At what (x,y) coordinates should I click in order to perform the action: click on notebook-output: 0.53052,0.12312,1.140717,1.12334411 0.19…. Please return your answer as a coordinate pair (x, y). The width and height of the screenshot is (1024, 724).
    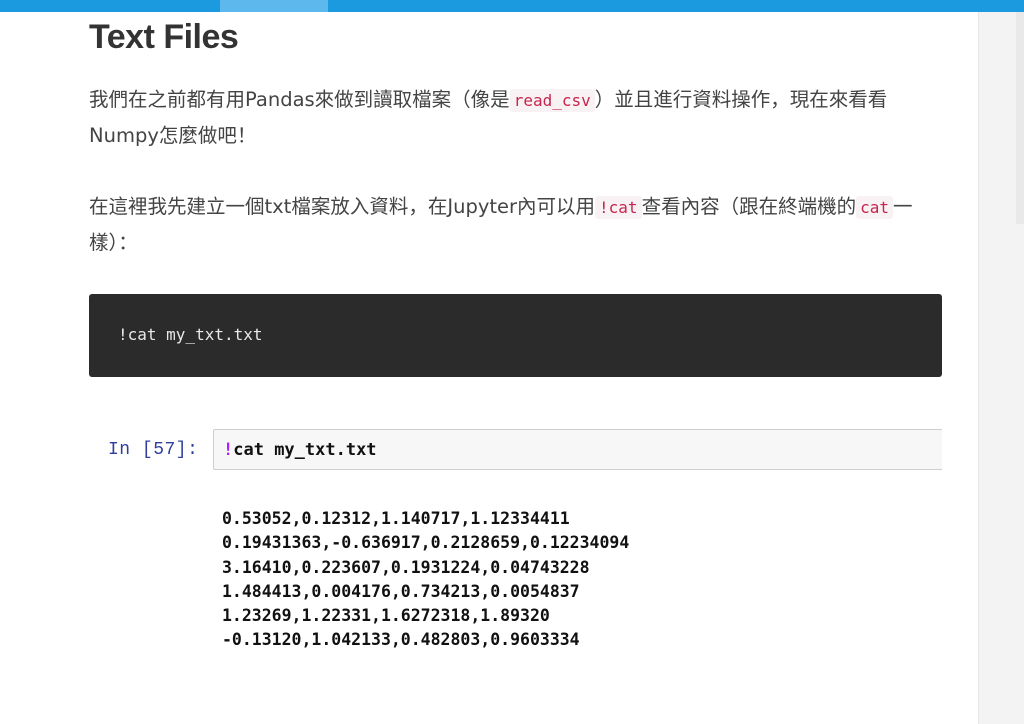
    Looking at the image, I should click on (425, 580).